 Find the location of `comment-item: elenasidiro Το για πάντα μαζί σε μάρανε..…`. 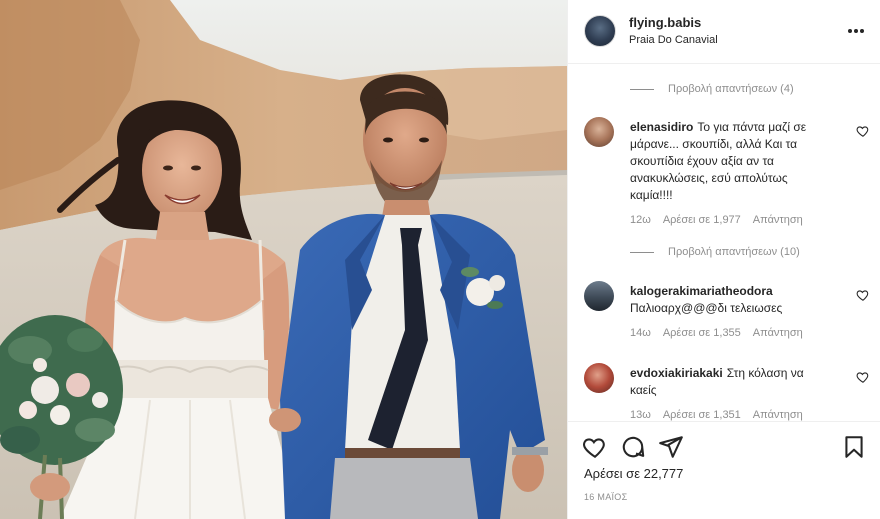

comment-item: elenasidiro Το για πάντα μαζί σε μάρανε..… is located at coordinates (729, 177).